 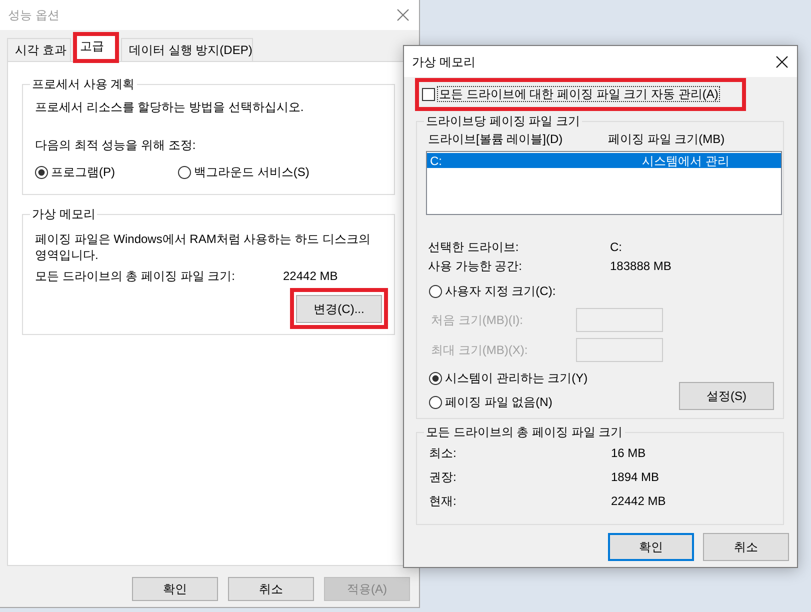 What do you see at coordinates (635, 477) in the screenshot?
I see `total-value: 1894 MB` at bounding box center [635, 477].